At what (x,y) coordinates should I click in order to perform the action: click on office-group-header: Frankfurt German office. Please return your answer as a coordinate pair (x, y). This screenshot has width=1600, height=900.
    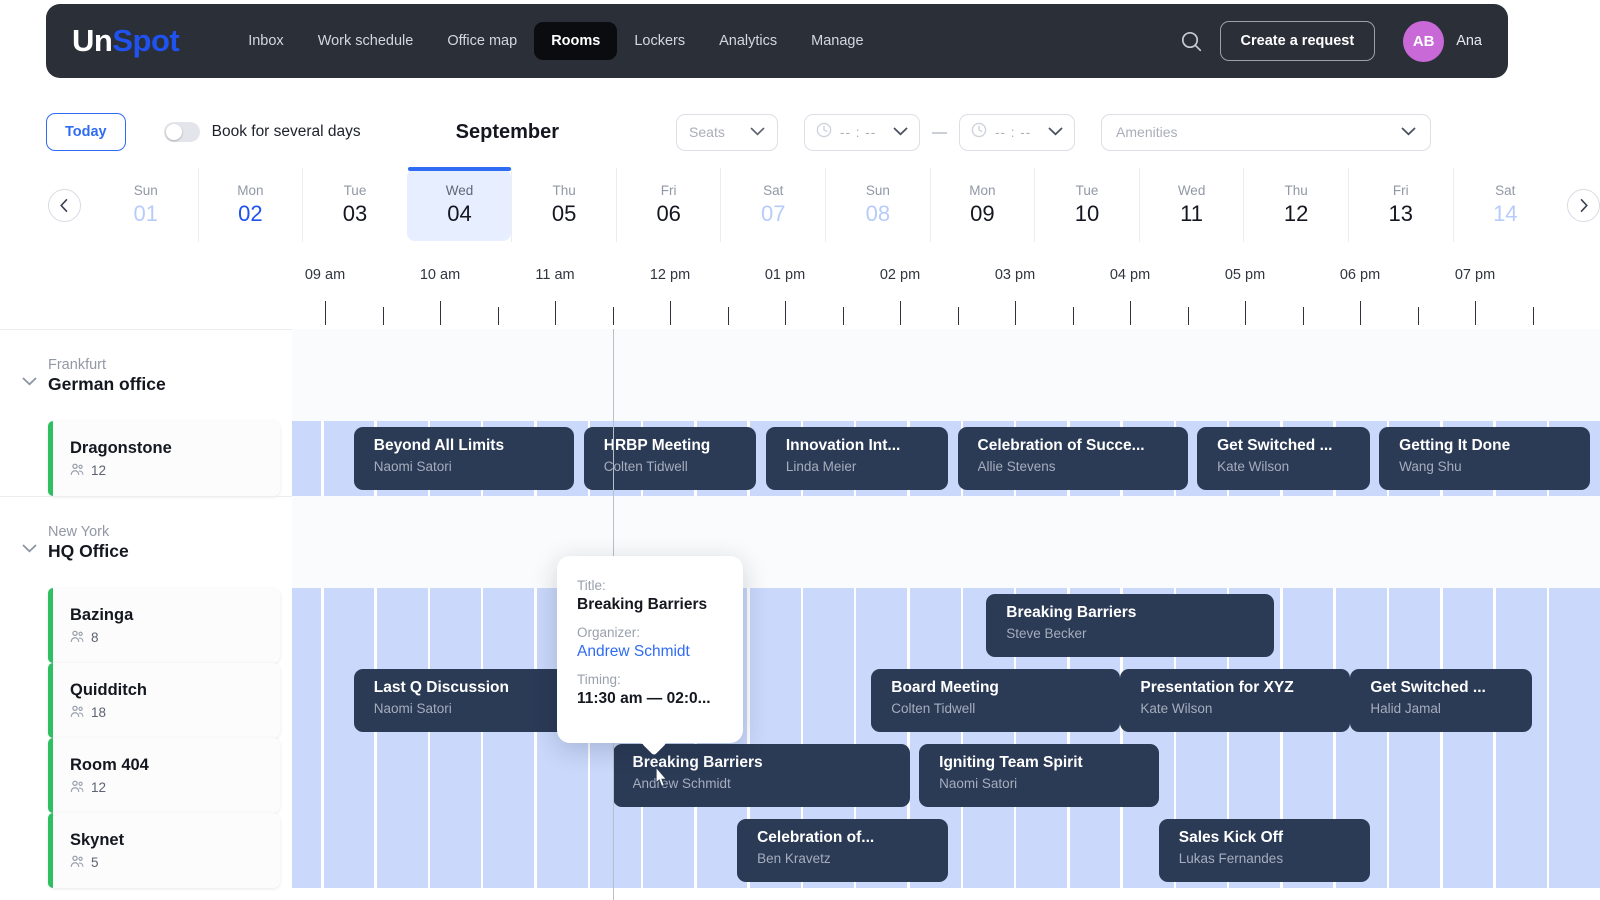
    Looking at the image, I should click on (146, 375).